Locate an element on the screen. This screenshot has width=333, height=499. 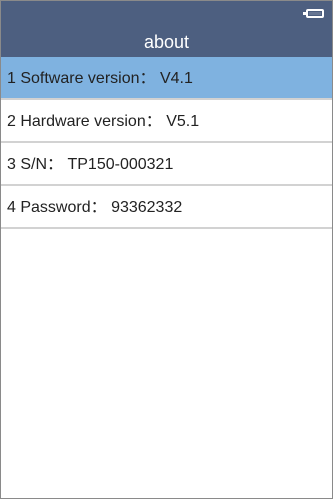
page-title: about is located at coordinates (166, 42).